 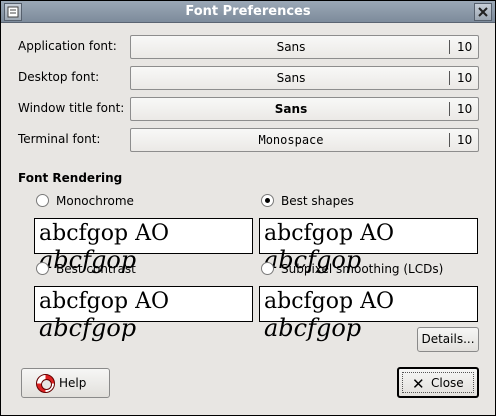 I want to click on help-label: Help, so click(x=73, y=383).